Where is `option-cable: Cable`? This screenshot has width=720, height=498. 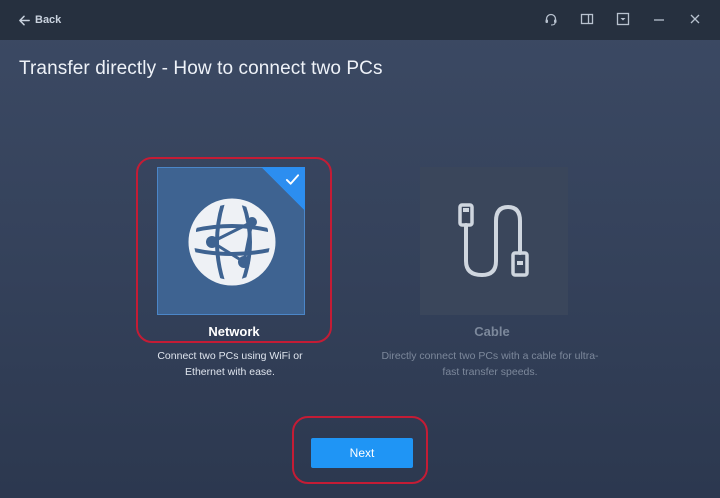 option-cable: Cable is located at coordinates (492, 248).